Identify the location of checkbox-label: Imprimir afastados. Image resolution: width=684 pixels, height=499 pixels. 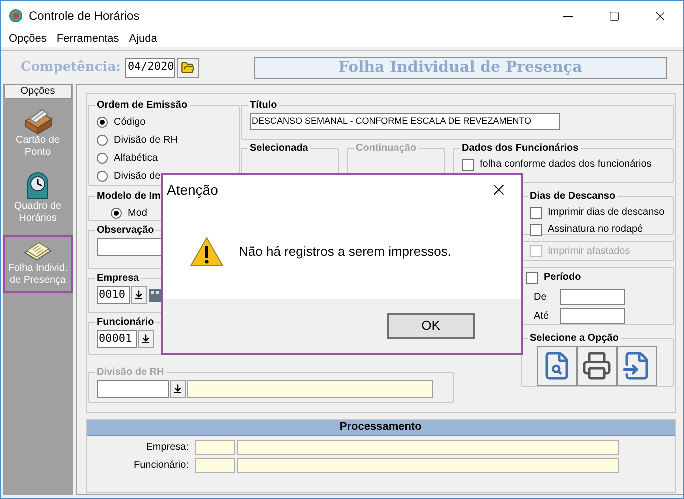
(589, 251).